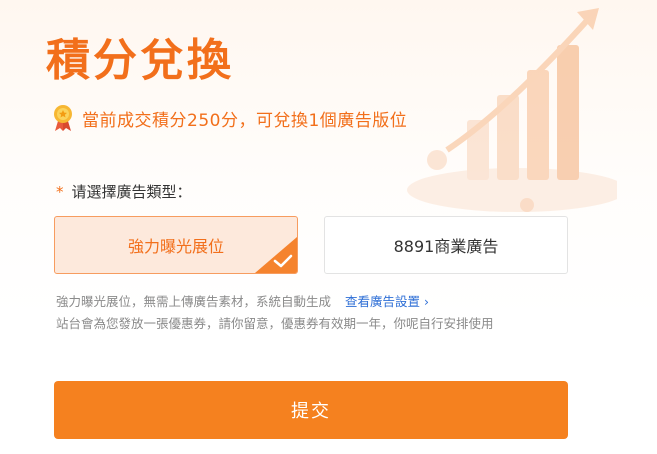 Image resolution: width=657 pixels, height=454 pixels. Describe the element at coordinates (245, 120) in the screenshot. I see `points-info-text: 當前成交積分250分，可兌換1個廣告版位` at that location.